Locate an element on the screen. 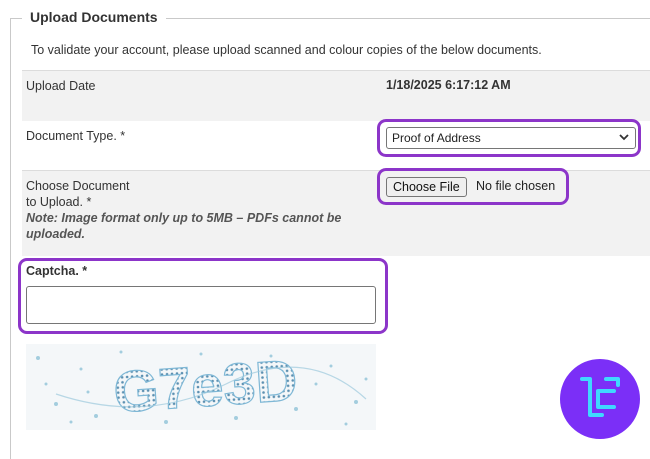 The image size is (650, 459). upload-date-value: 1/18/2025 6:17:12 AM is located at coordinates (448, 85).